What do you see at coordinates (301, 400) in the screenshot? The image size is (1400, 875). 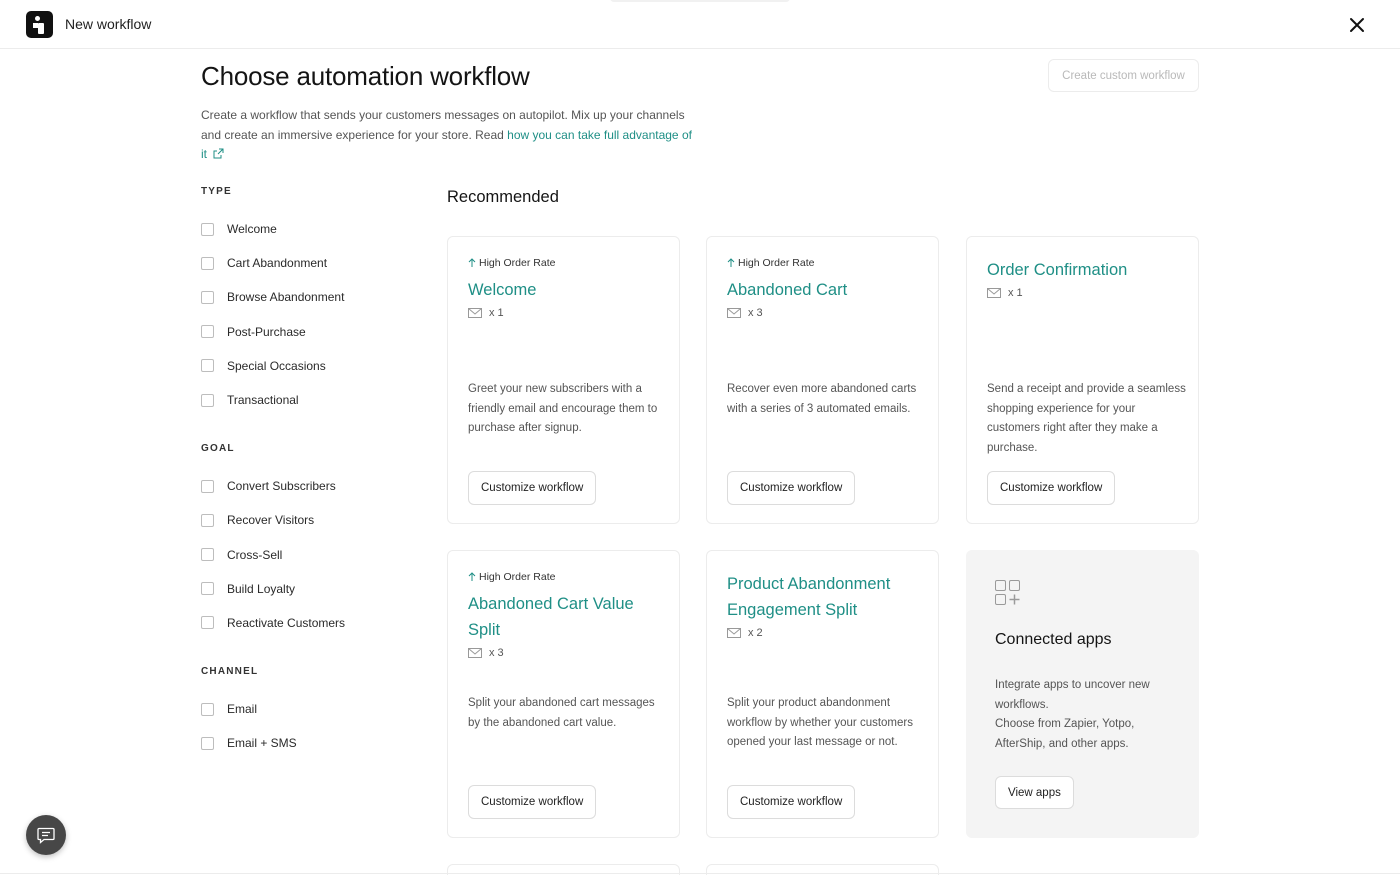 I see `filter-option: Transactional` at bounding box center [301, 400].